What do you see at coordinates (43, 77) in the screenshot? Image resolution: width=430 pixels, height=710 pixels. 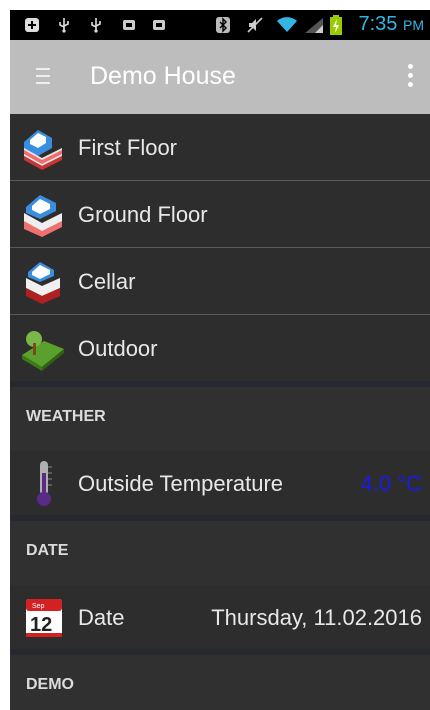 I see `navigation-drawer-icon` at bounding box center [43, 77].